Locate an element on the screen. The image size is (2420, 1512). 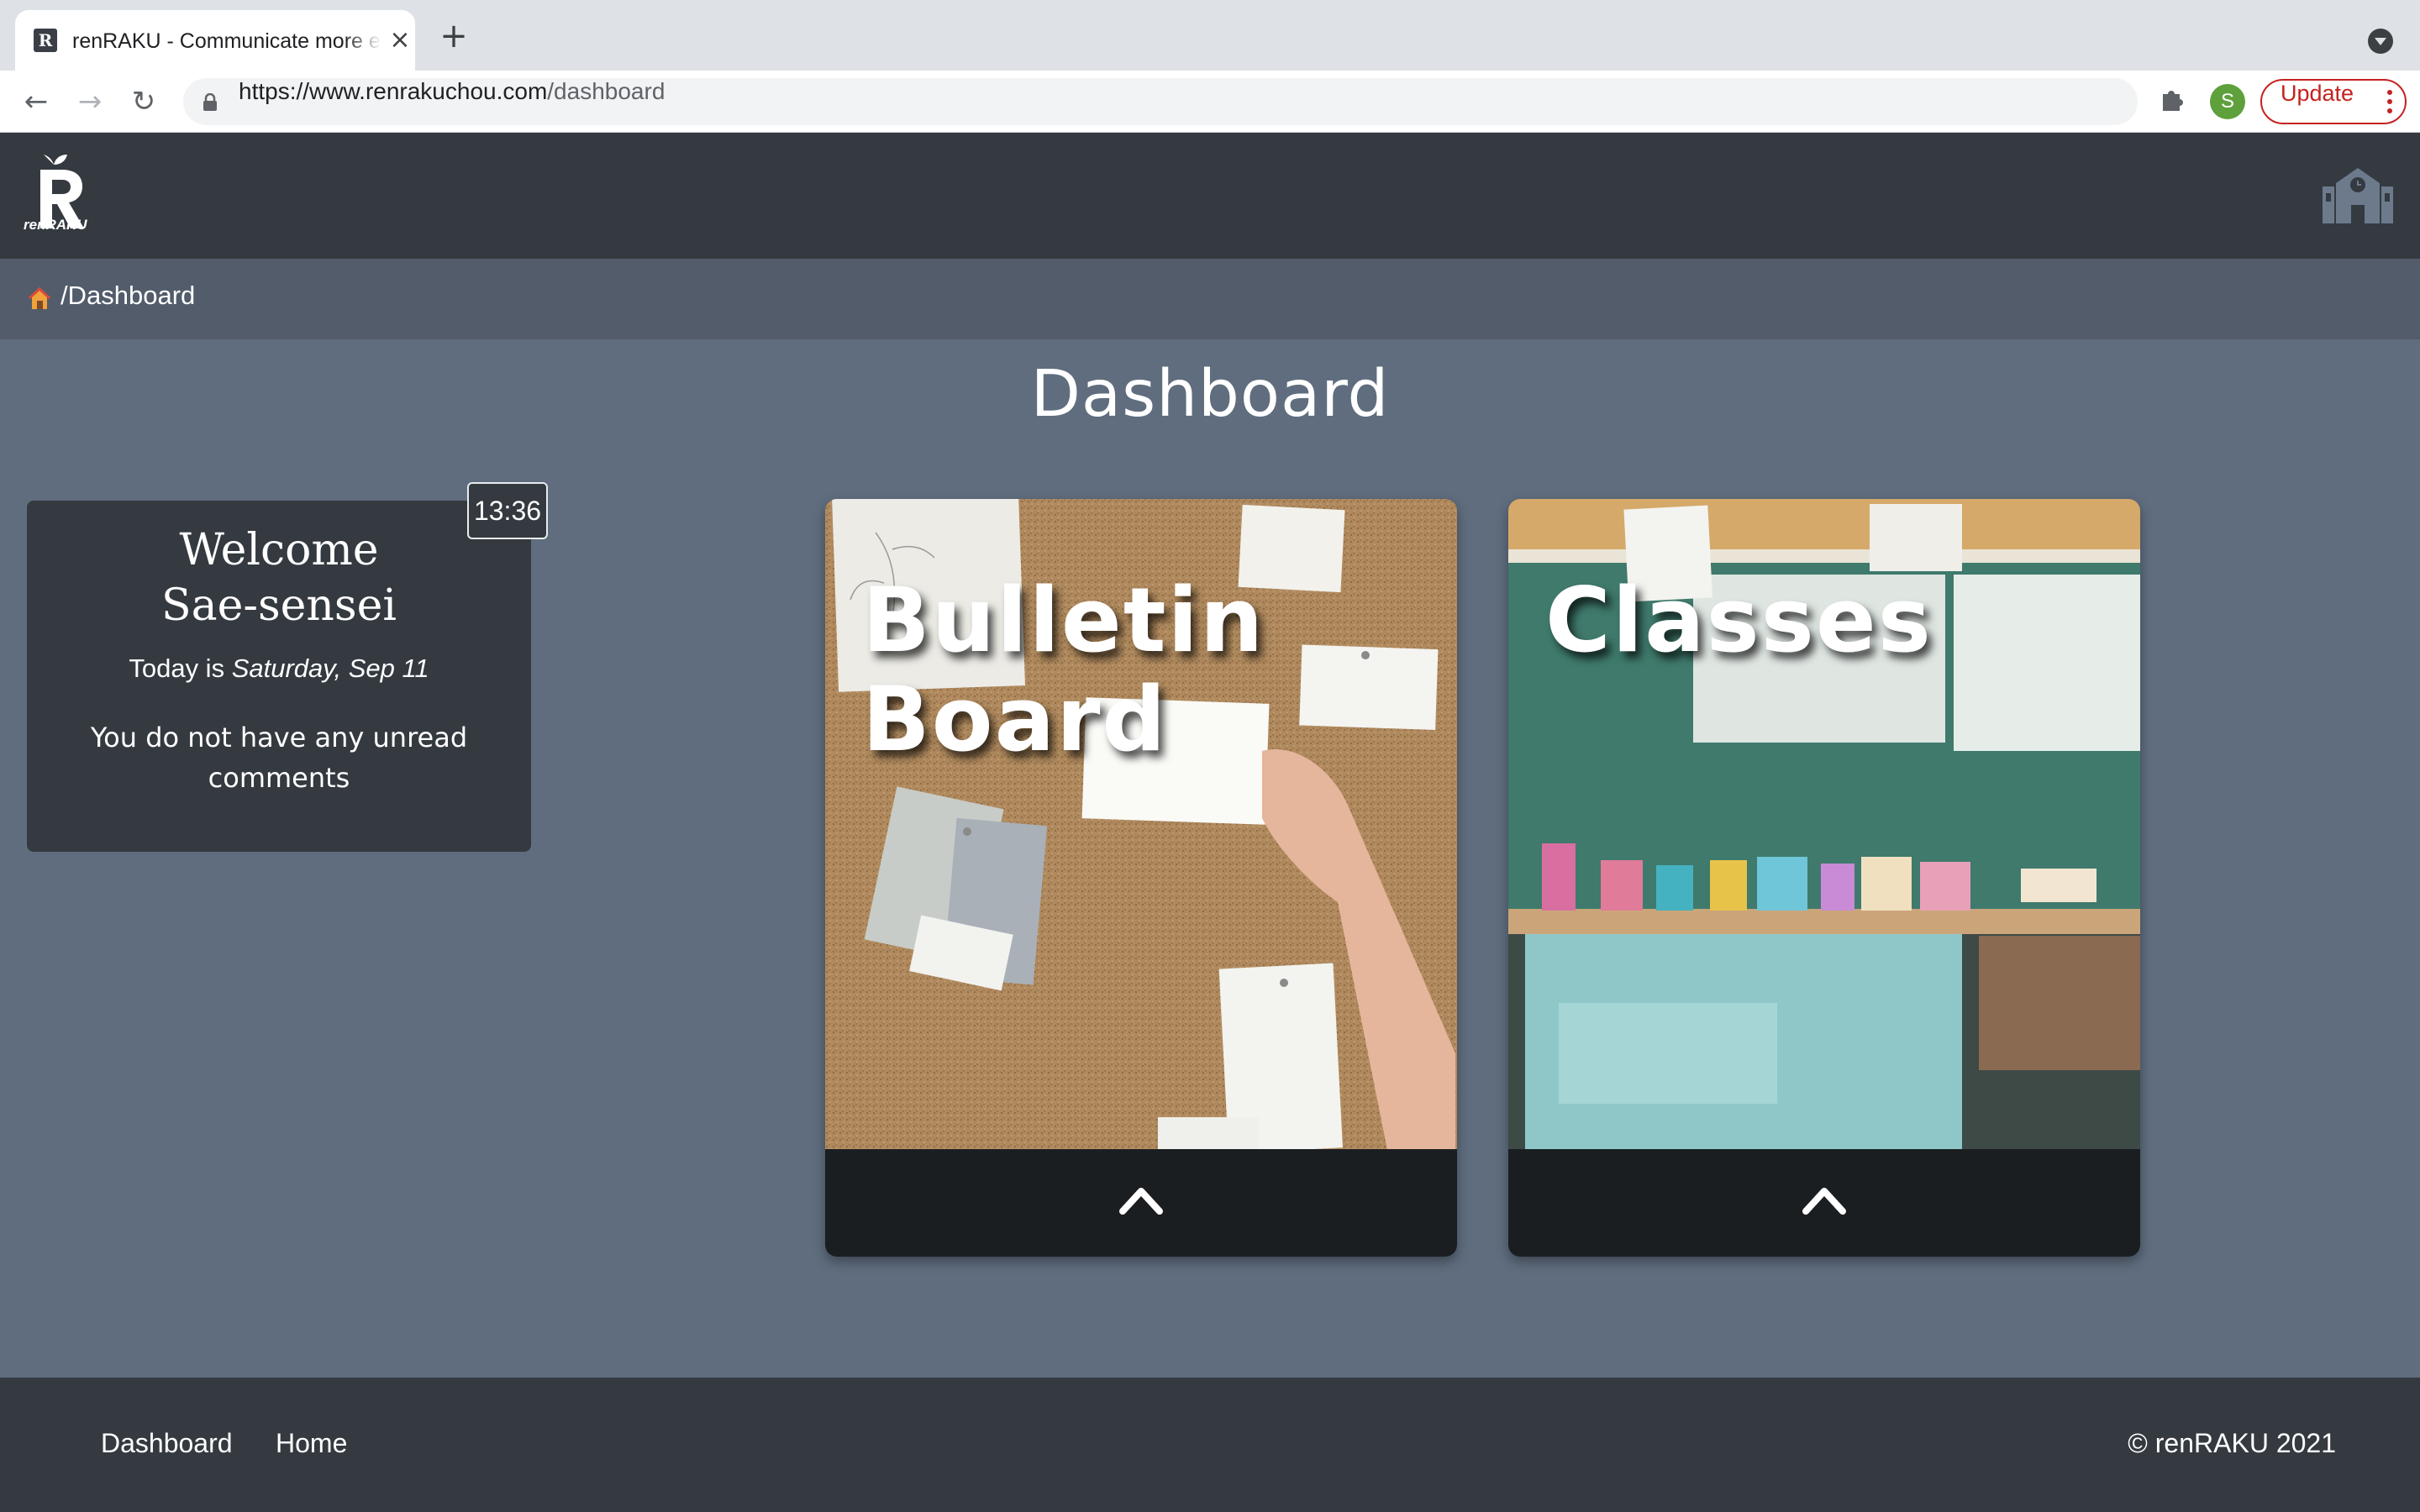
footer: Dashboard Home © renRAKU 2021 is located at coordinates (1210, 1445).